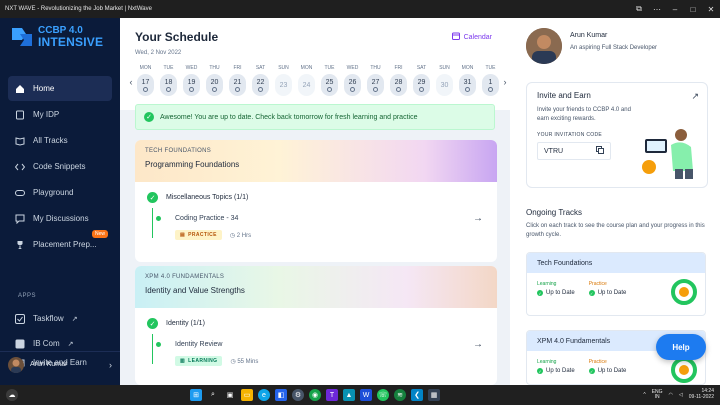  What do you see at coordinates (56, 37) in the screenshot?
I see `logo: CCBP 4.0 INTENSIVE` at bounding box center [56, 37].